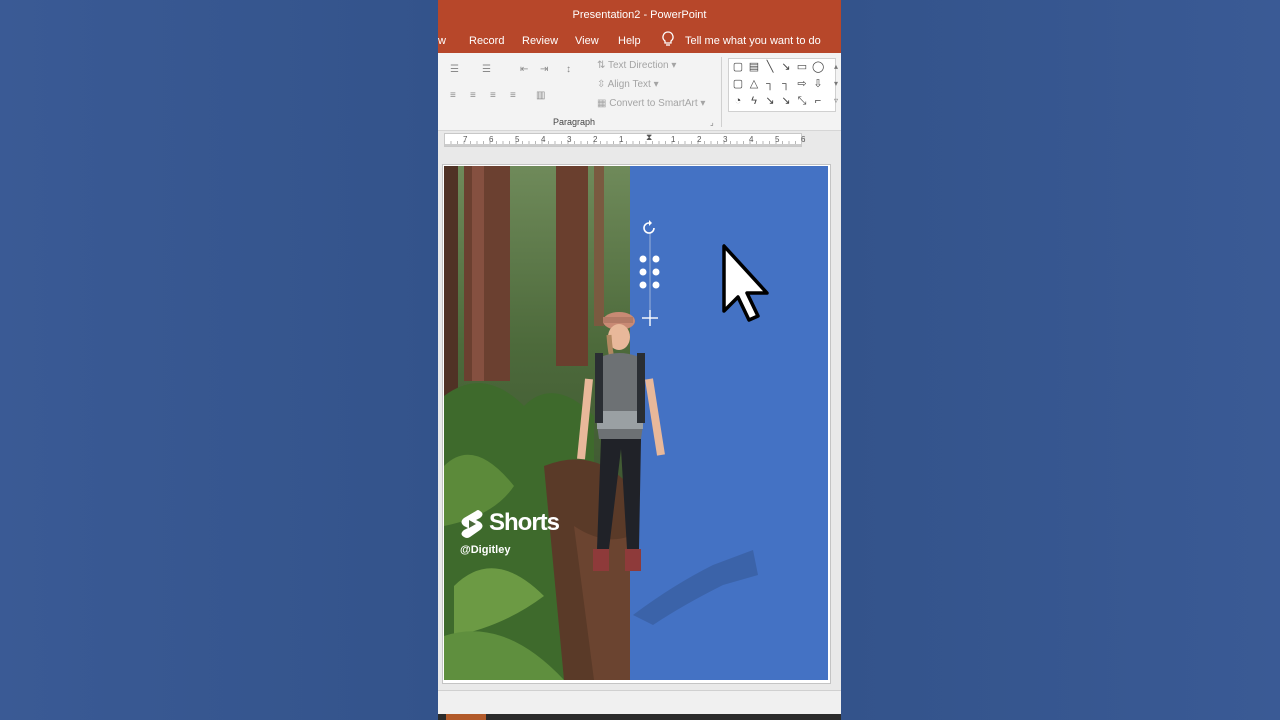 The width and height of the screenshot is (1280, 720). Describe the element at coordinates (695, 587) in the screenshot. I see `shadow-shape` at that location.